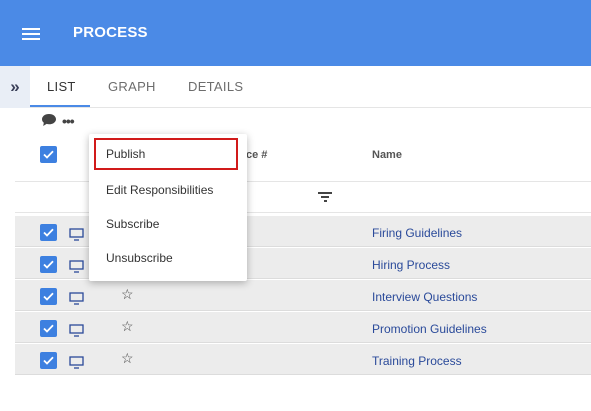 The image size is (591, 411). I want to click on select-all-checkbox, so click(48, 154).